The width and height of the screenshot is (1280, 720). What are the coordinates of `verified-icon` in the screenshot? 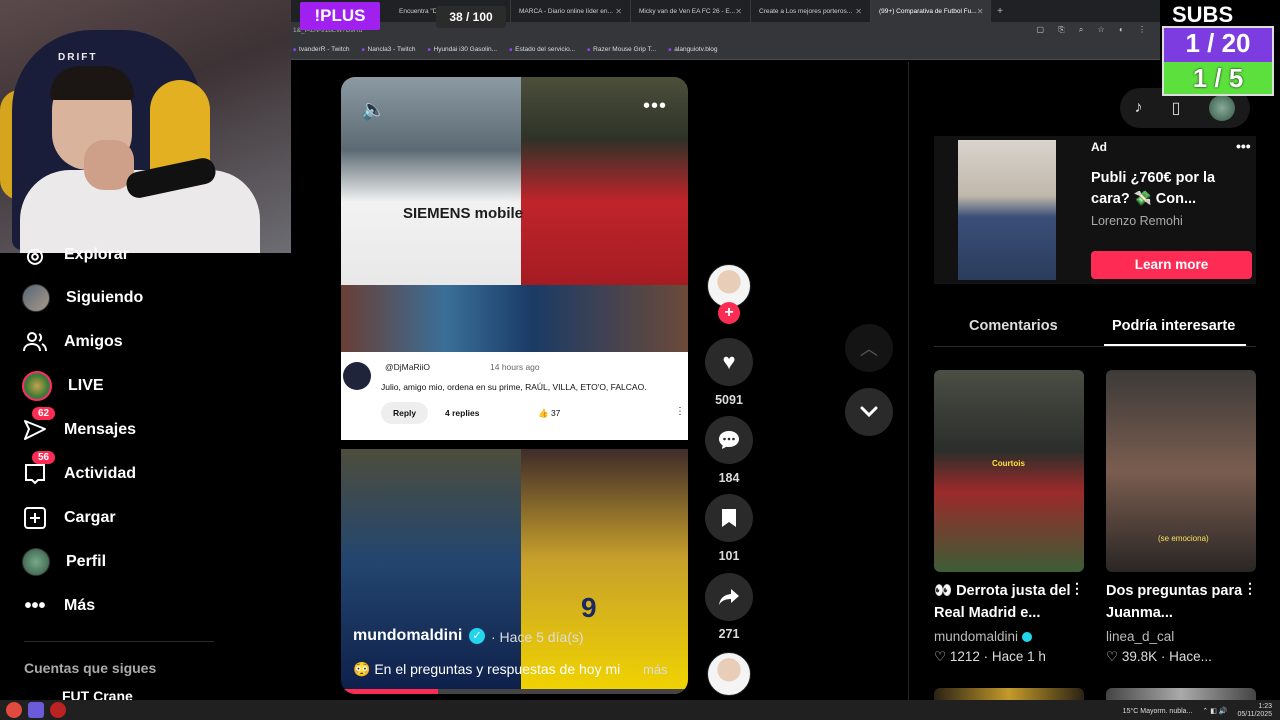 It's located at (1027, 637).